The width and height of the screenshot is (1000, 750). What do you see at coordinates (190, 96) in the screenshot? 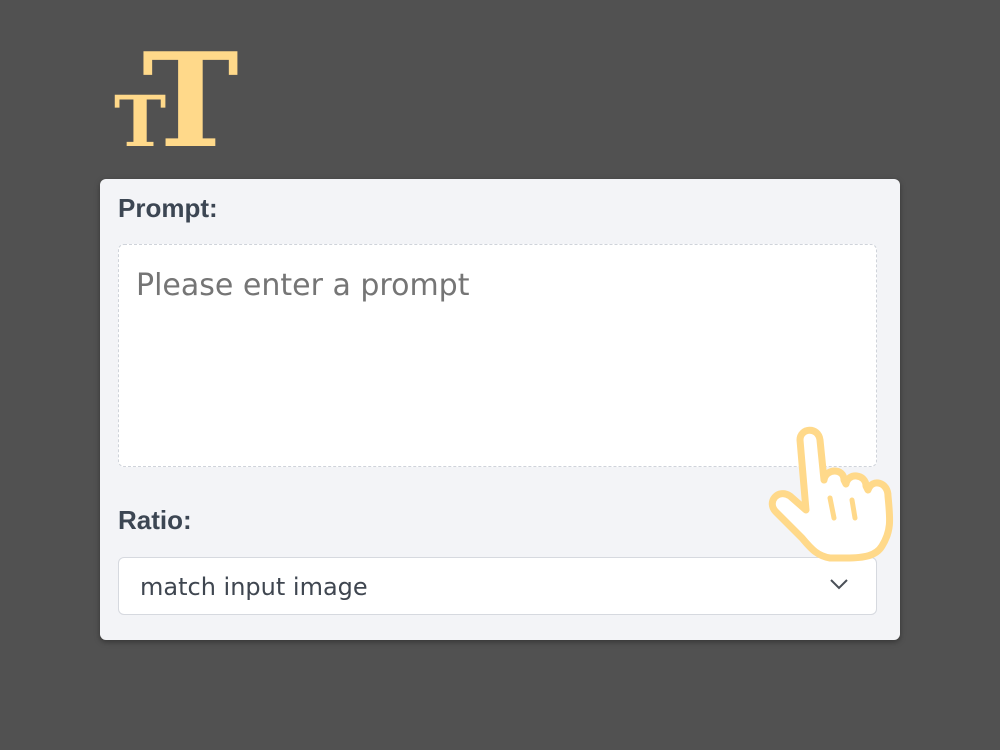
I see `logo-large-t: T` at bounding box center [190, 96].